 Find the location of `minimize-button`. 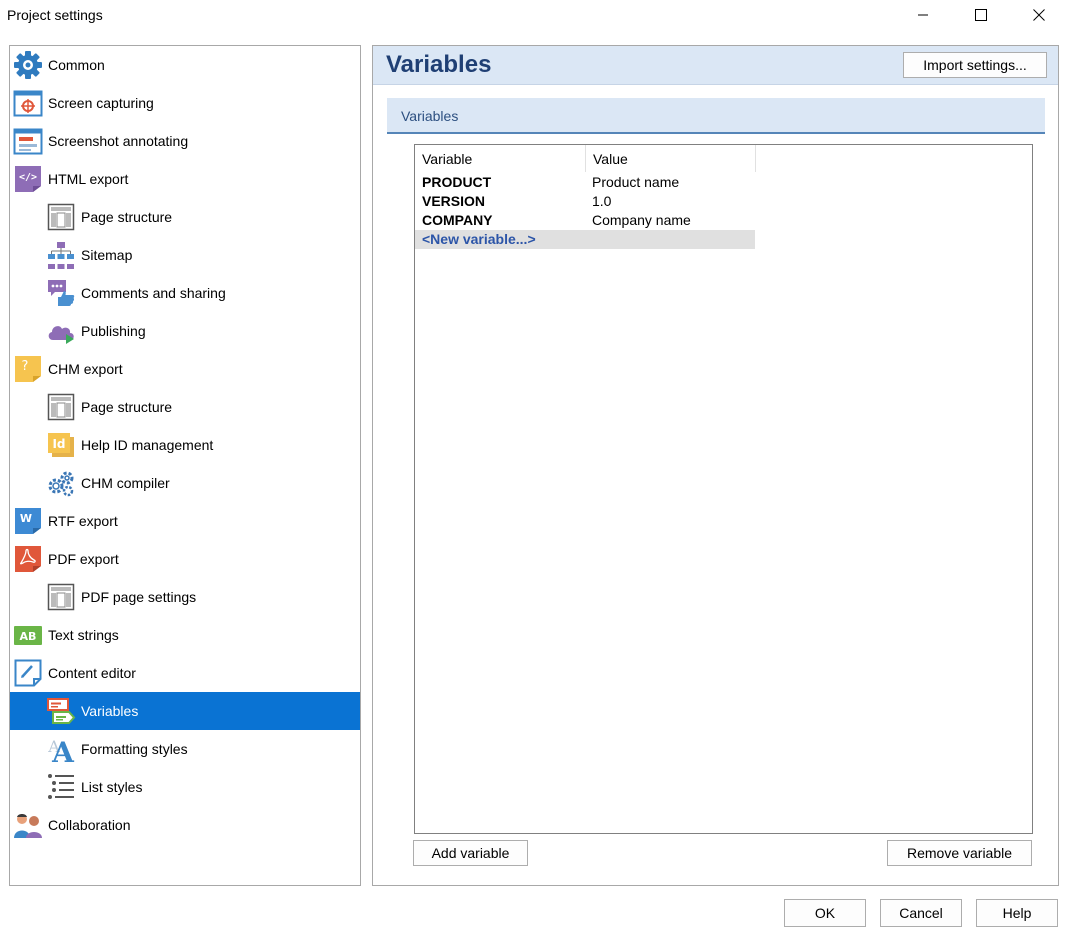

minimize-button is located at coordinates (923, 16).